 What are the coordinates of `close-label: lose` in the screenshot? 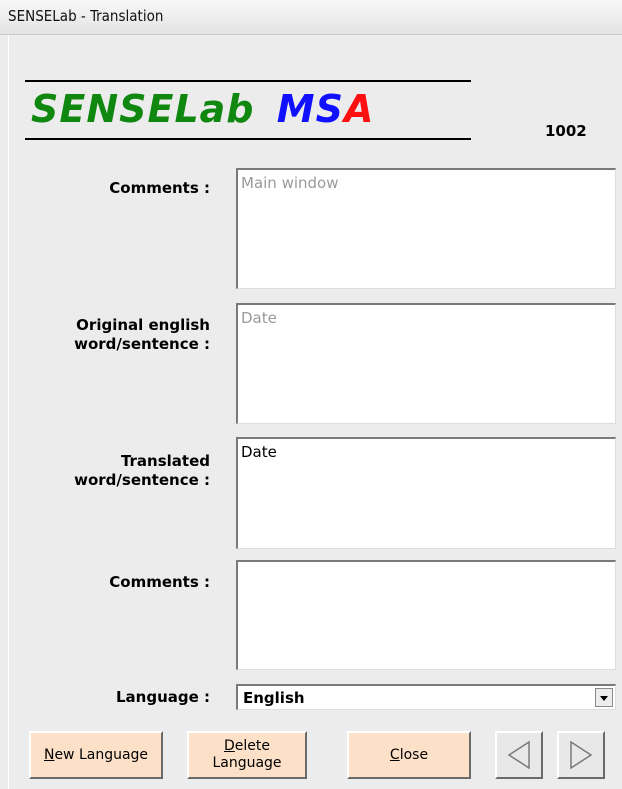 It's located at (414, 754).